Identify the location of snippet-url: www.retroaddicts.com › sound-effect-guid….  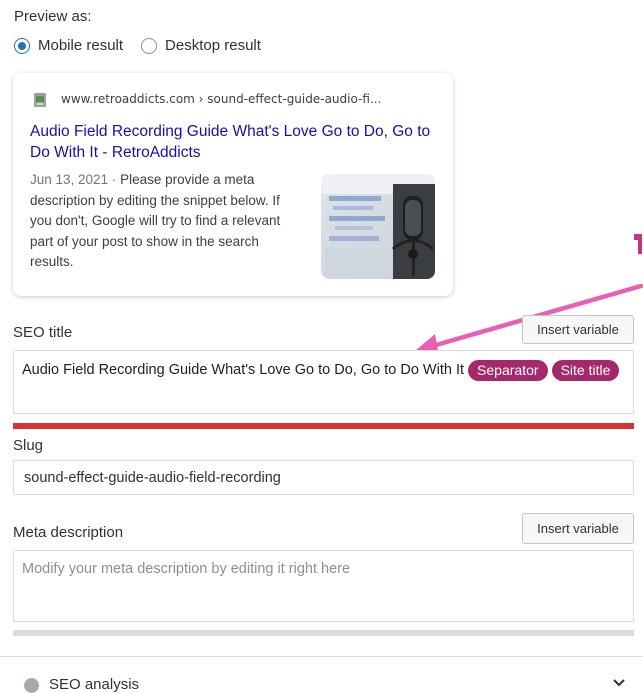
(221, 99).